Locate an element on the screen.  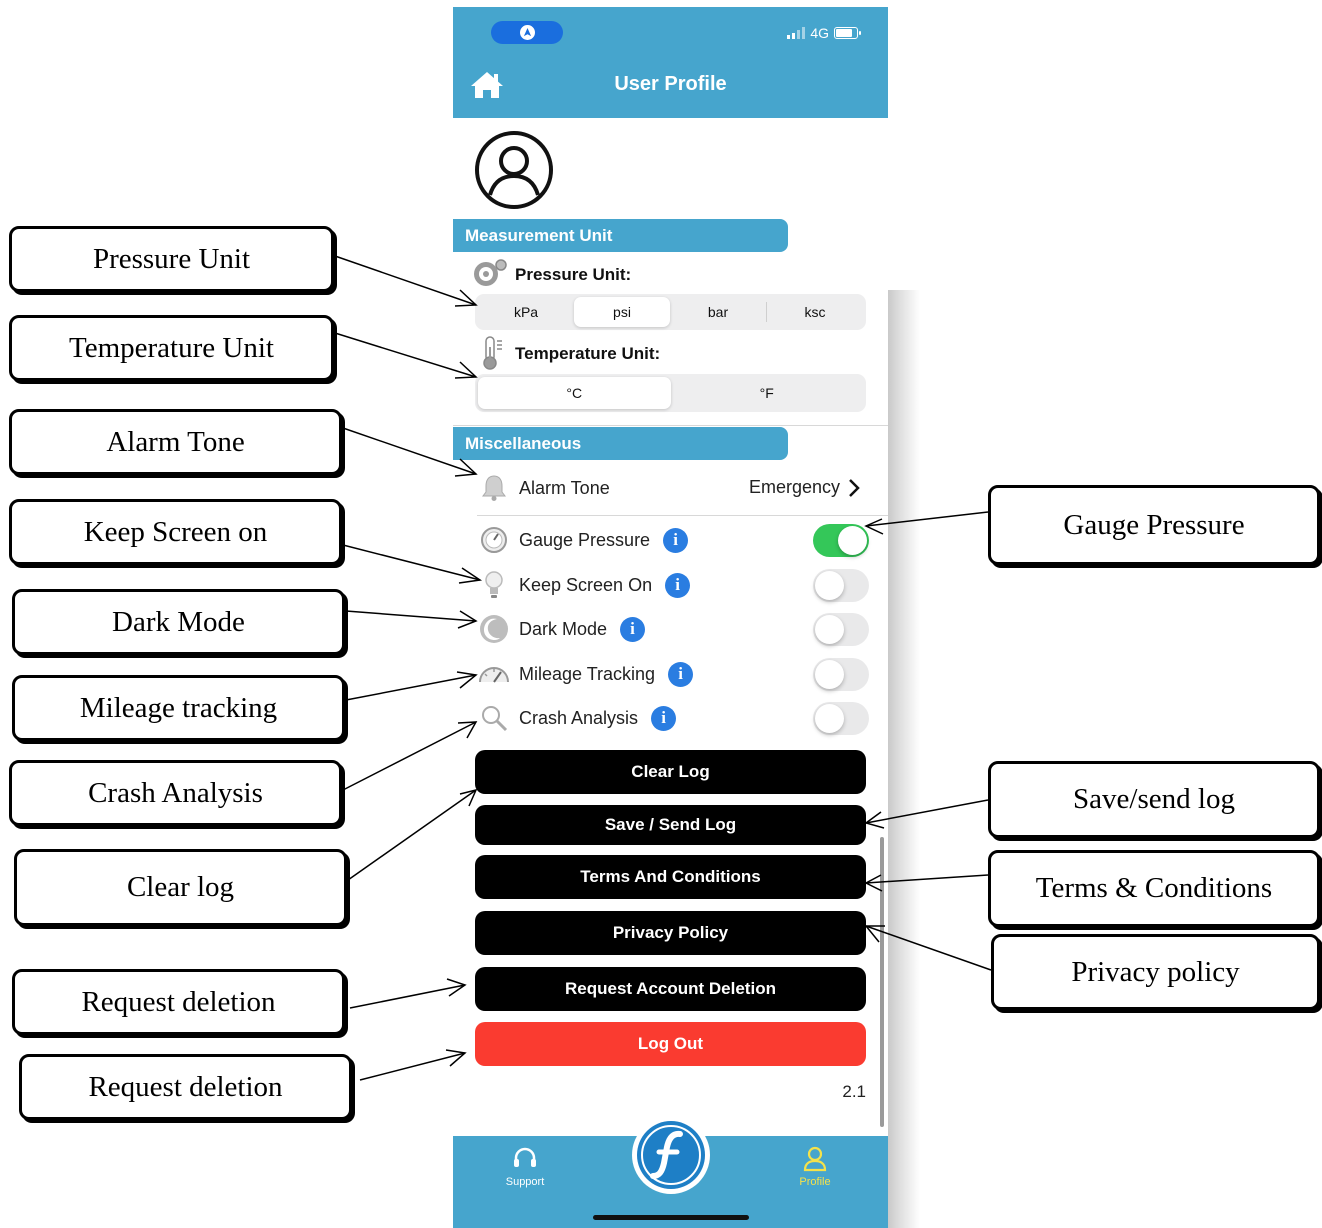
pressure-option-ksc: ksc is located at coordinates (815, 312).